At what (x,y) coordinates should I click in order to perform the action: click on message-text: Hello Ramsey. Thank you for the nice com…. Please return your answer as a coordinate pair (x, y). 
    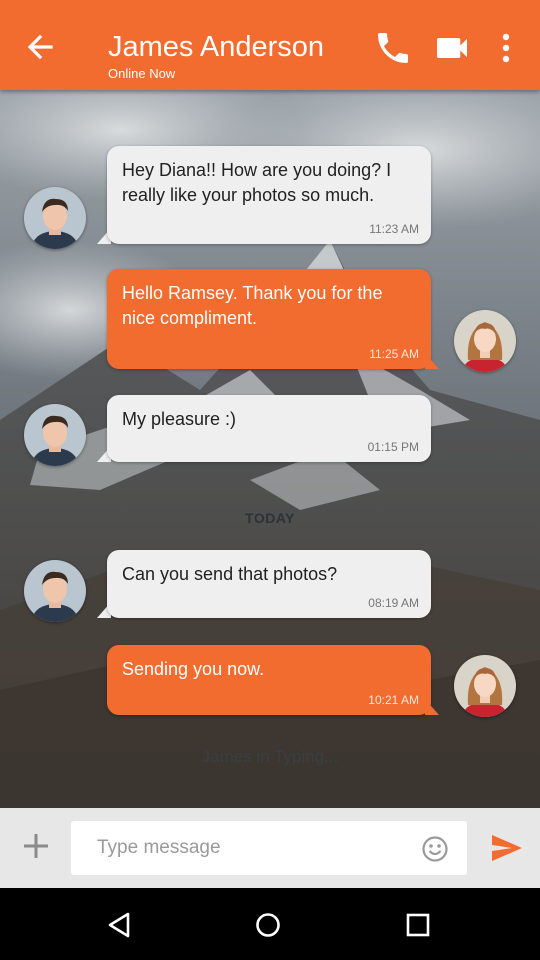
    Looking at the image, I should click on (252, 305).